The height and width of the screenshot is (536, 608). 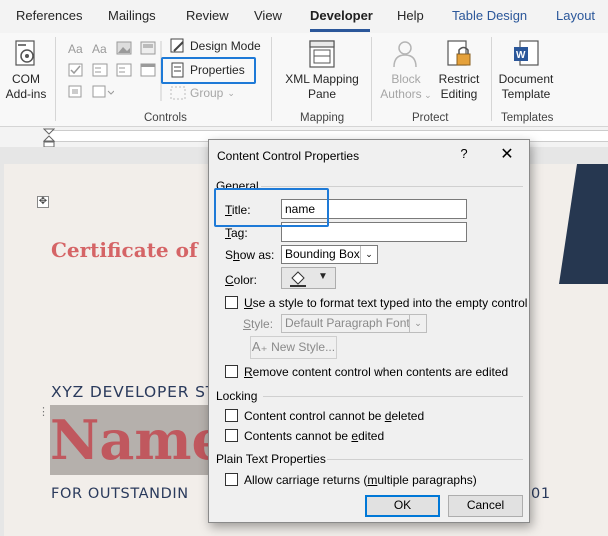 I want to click on block-authors-line2: Authors, so click(x=401, y=94).